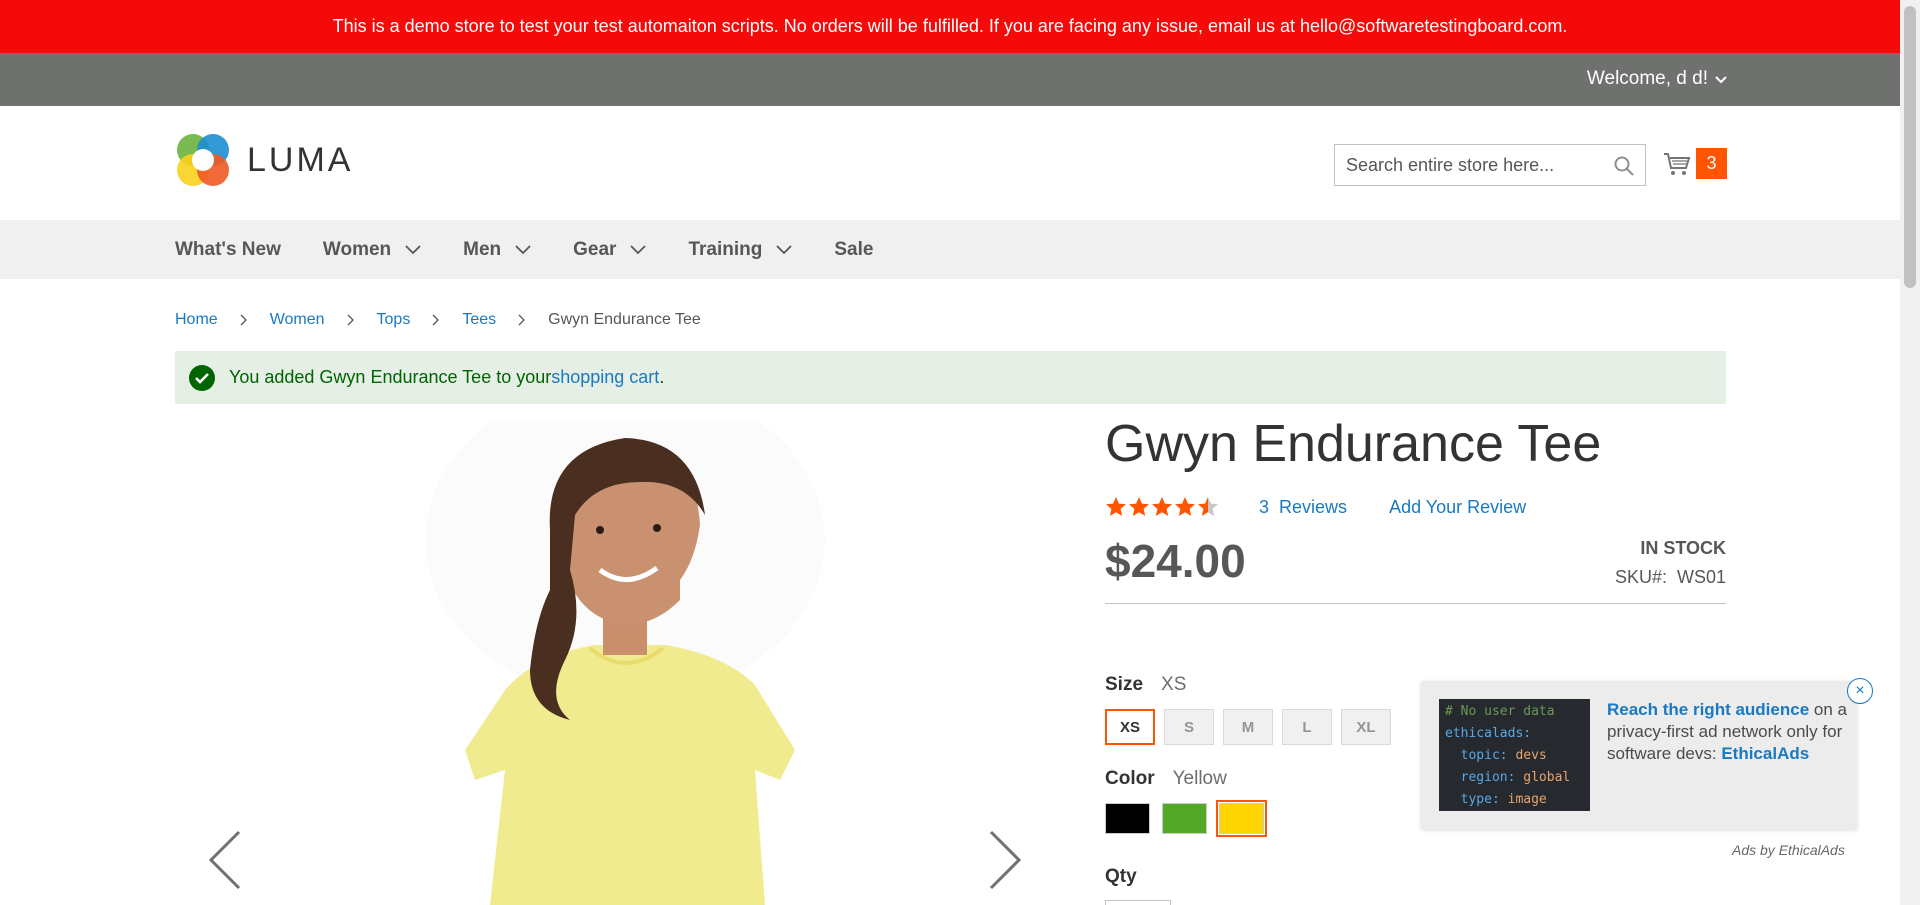  What do you see at coordinates (1248, 727) in the screenshot?
I see `size-swatch-m: M` at bounding box center [1248, 727].